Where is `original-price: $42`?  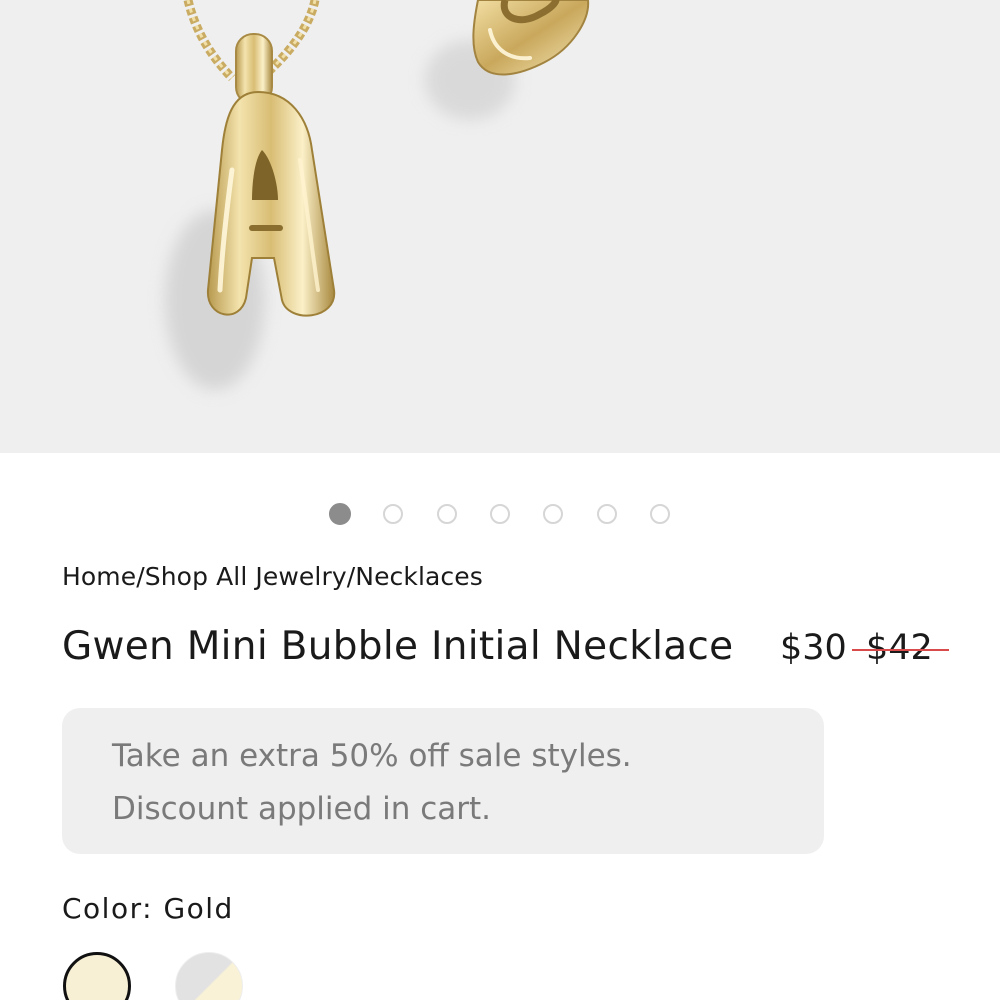 original-price: $42 is located at coordinates (900, 648).